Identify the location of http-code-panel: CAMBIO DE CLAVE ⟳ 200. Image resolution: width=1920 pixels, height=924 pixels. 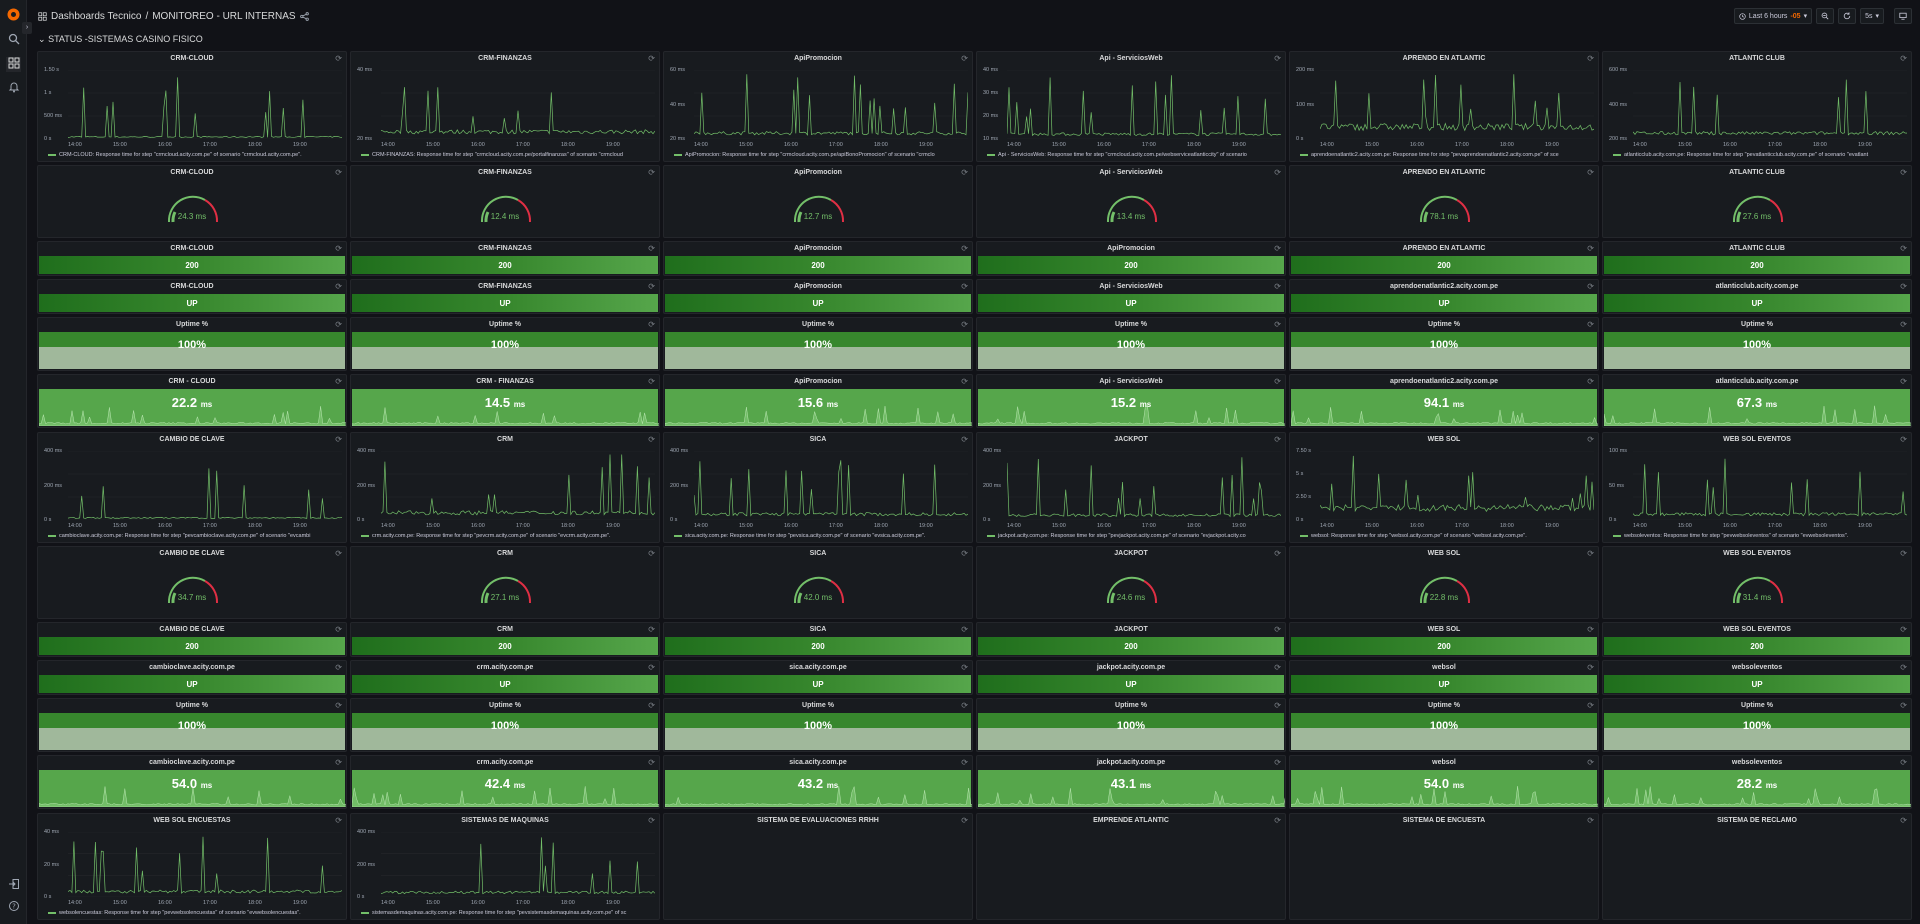
(192, 639).